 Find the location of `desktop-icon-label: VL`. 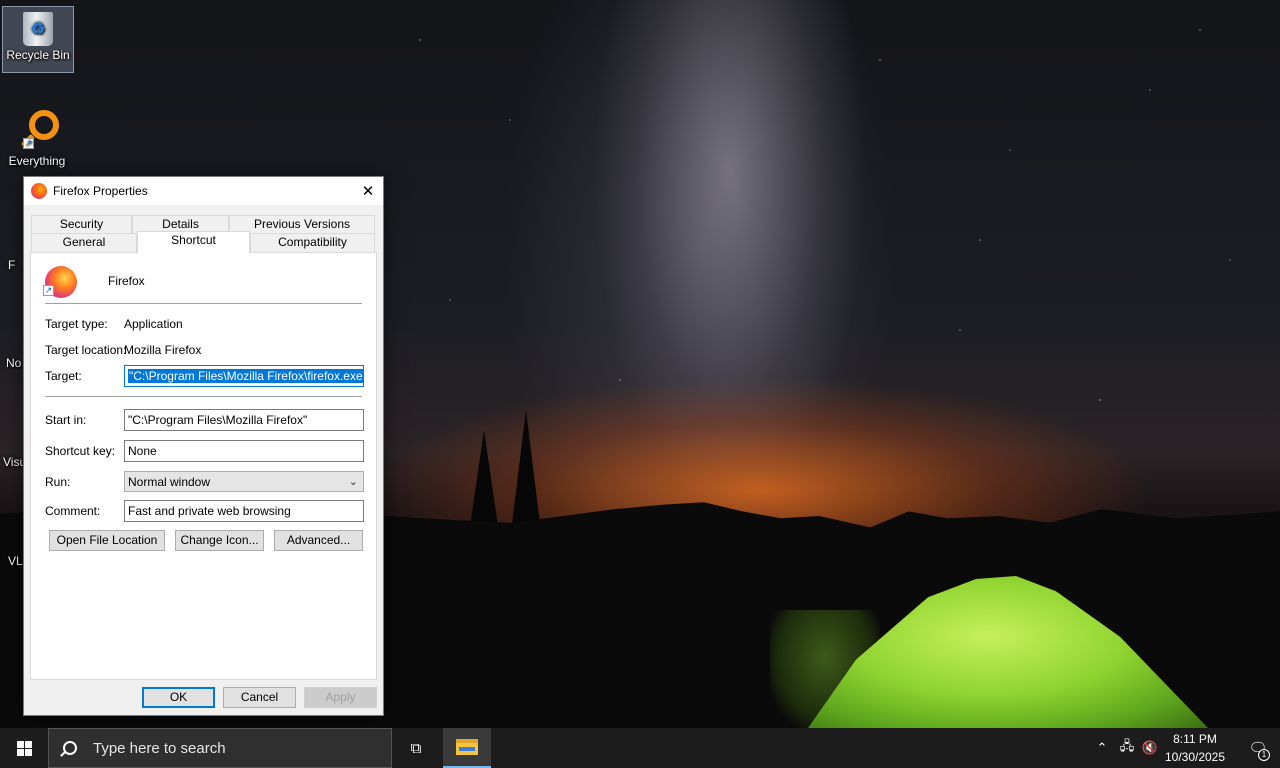

desktop-icon-label: VL is located at coordinates (15, 561).